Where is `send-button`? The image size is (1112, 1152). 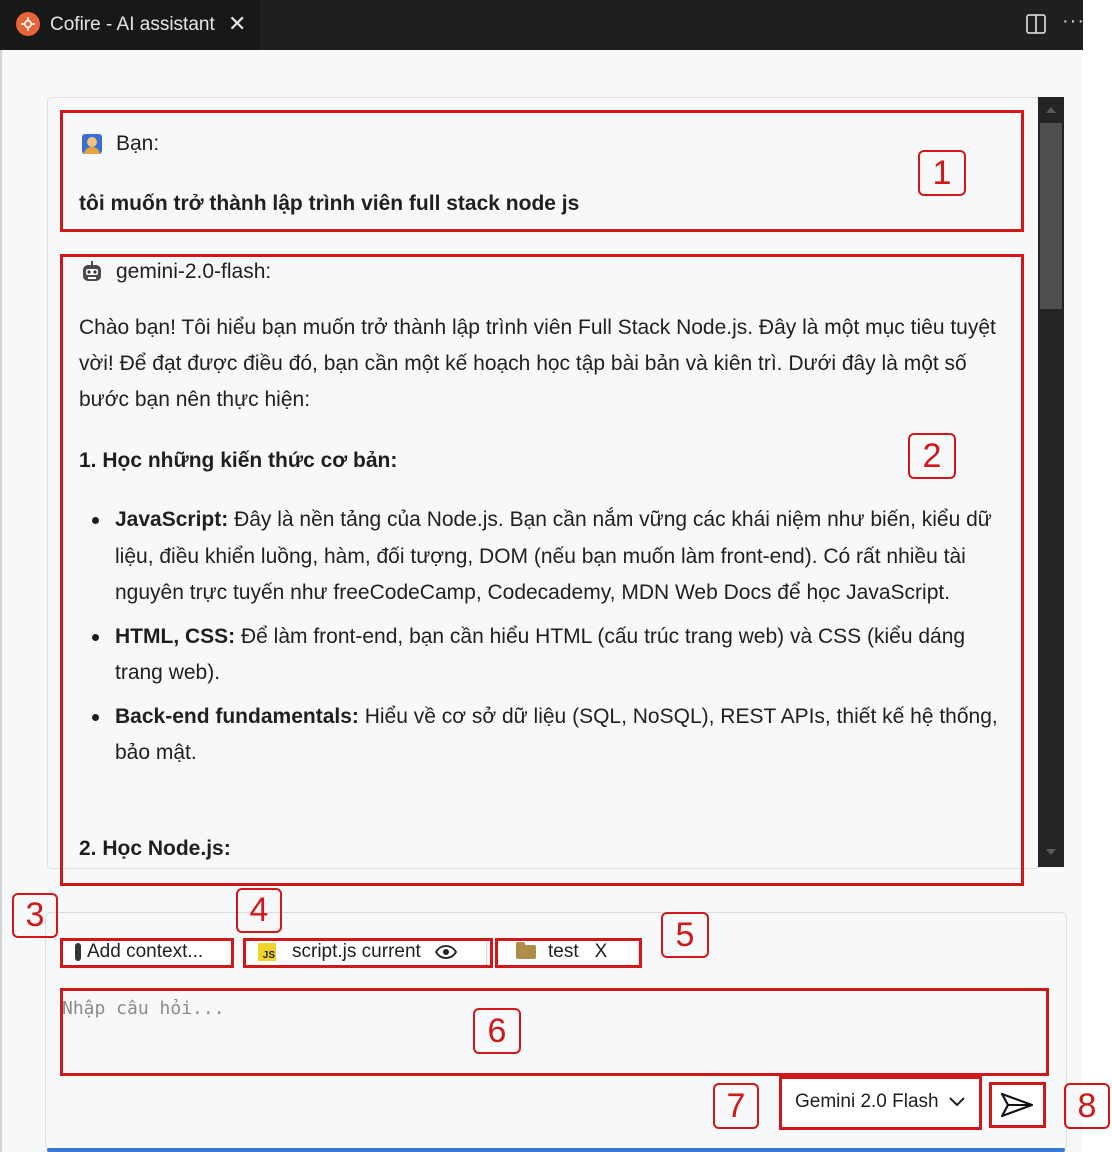 send-button is located at coordinates (1017, 1105).